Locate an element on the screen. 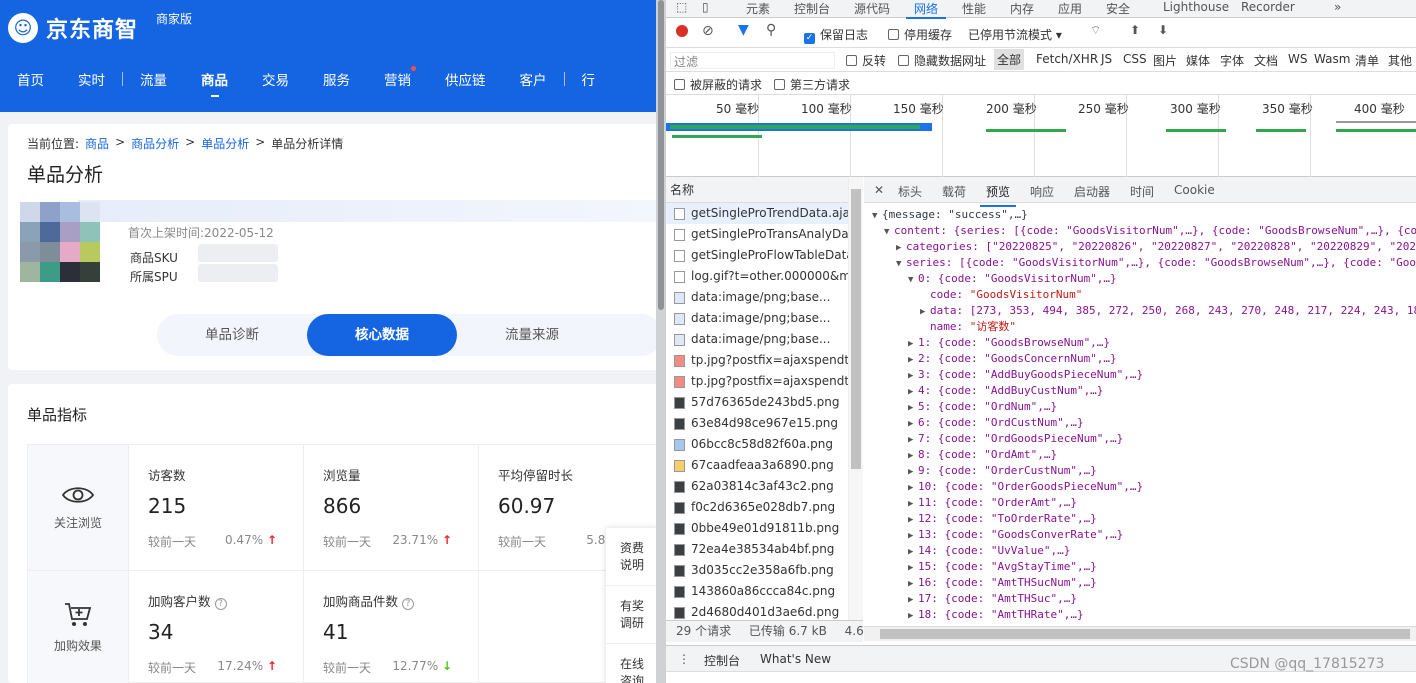 The height and width of the screenshot is (683, 1416). tab-diagnosis: 单品诊断 is located at coordinates (232, 335).